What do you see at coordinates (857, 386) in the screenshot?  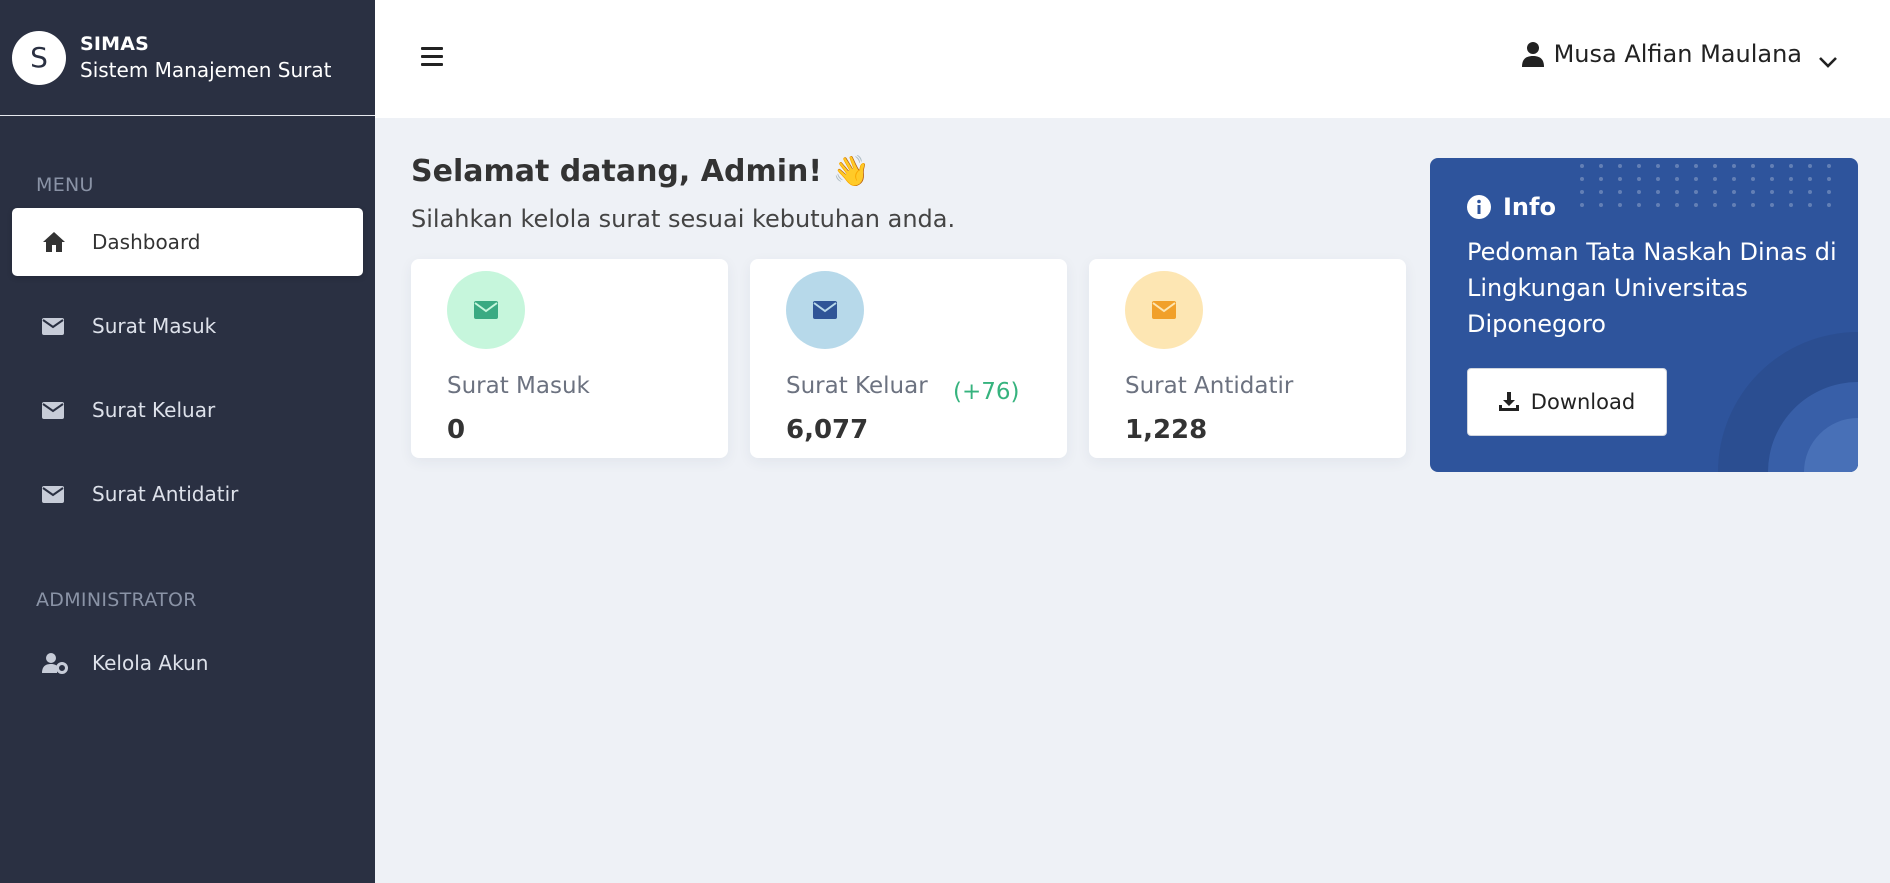 I see `stat-label: Surat Keluar` at bounding box center [857, 386].